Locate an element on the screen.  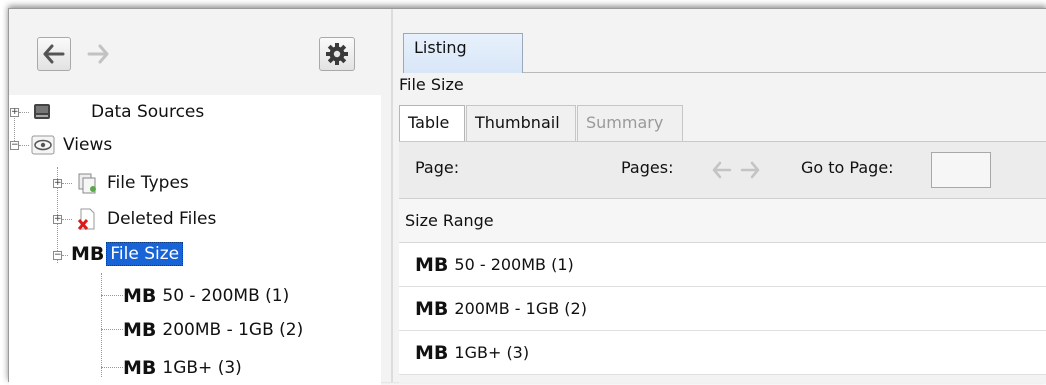
tree-item-label: 50 - 200MB (1) is located at coordinates (226, 296).